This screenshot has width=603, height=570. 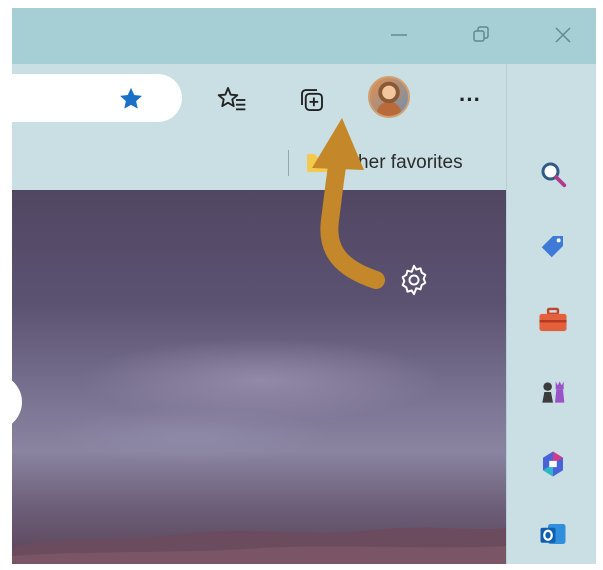 I want to click on restore-icon, so click(x=481, y=34).